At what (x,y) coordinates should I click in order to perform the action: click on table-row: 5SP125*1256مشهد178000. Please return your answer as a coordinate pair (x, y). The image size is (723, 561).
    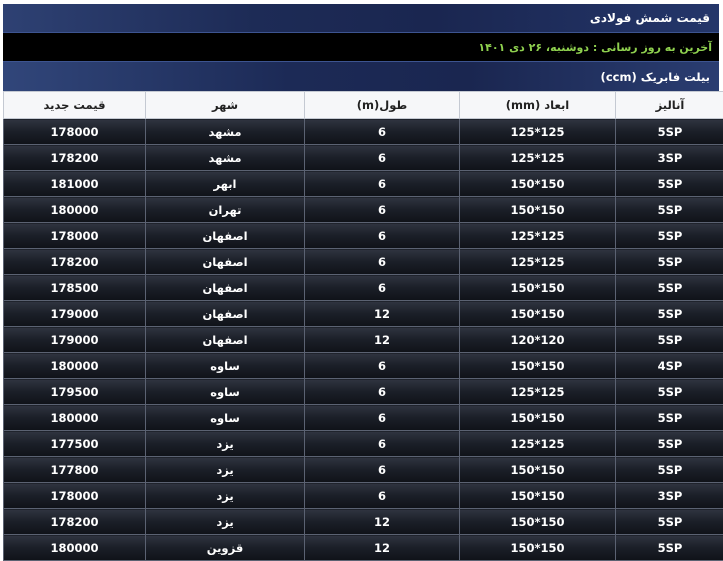
    Looking at the image, I should click on (363, 132).